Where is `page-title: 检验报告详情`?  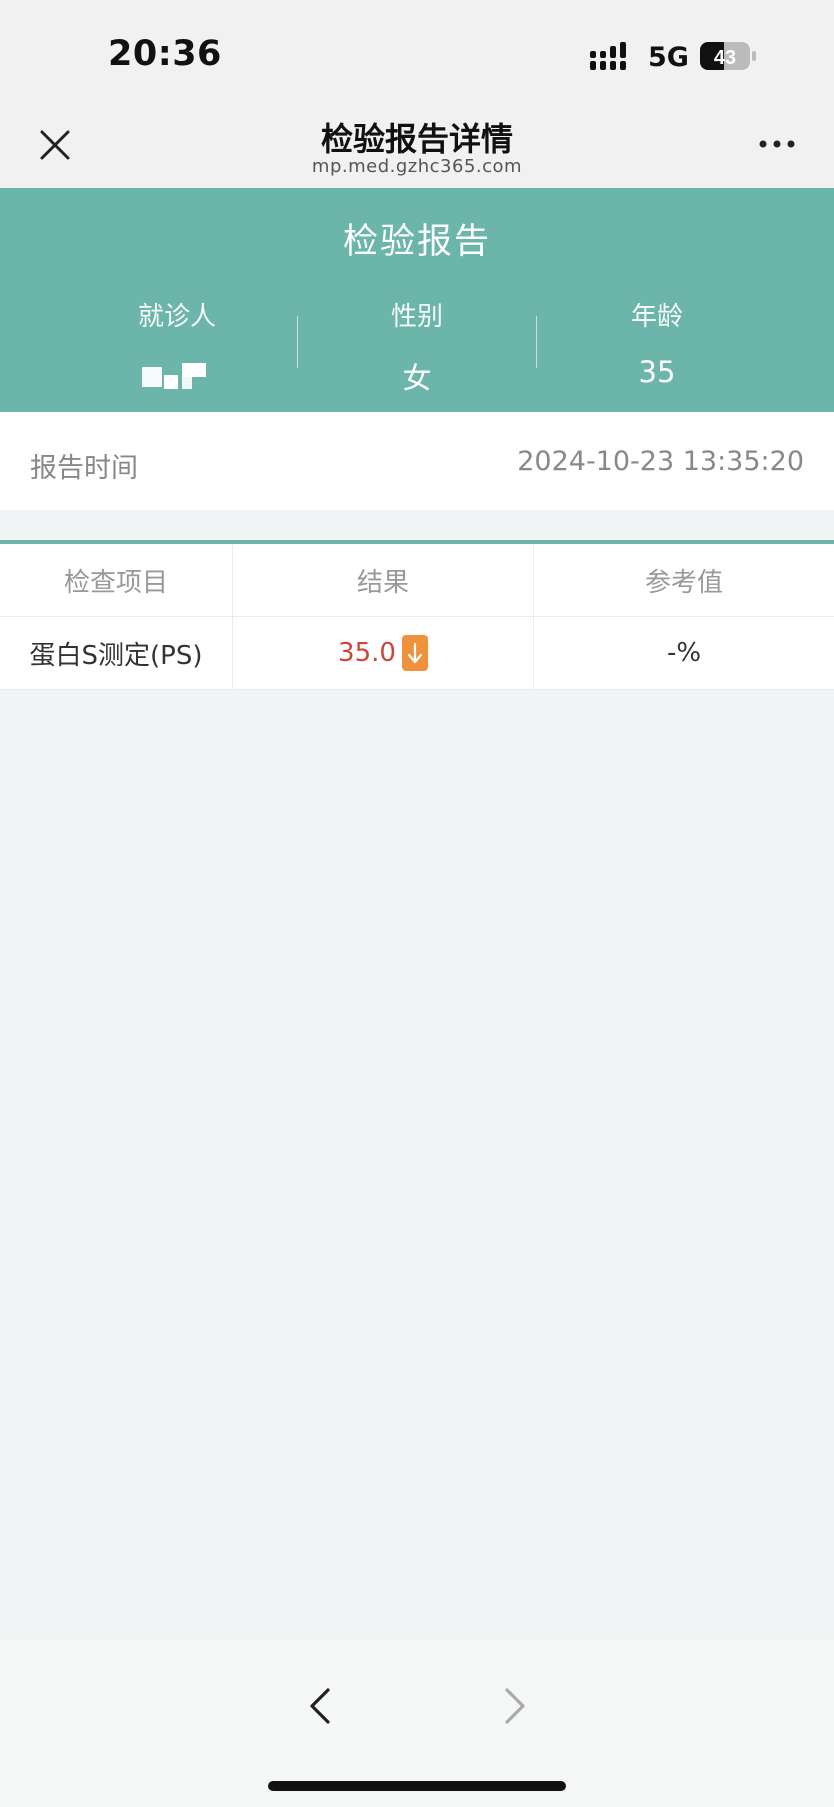 page-title: 检验报告详情 is located at coordinates (416, 139).